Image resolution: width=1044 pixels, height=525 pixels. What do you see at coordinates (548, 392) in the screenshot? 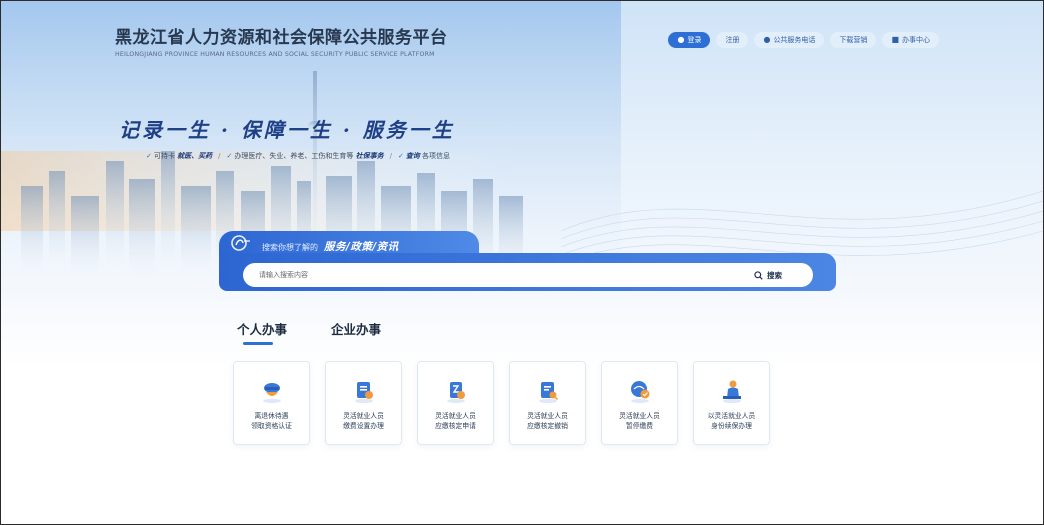
I see `document-search-icon` at bounding box center [548, 392].